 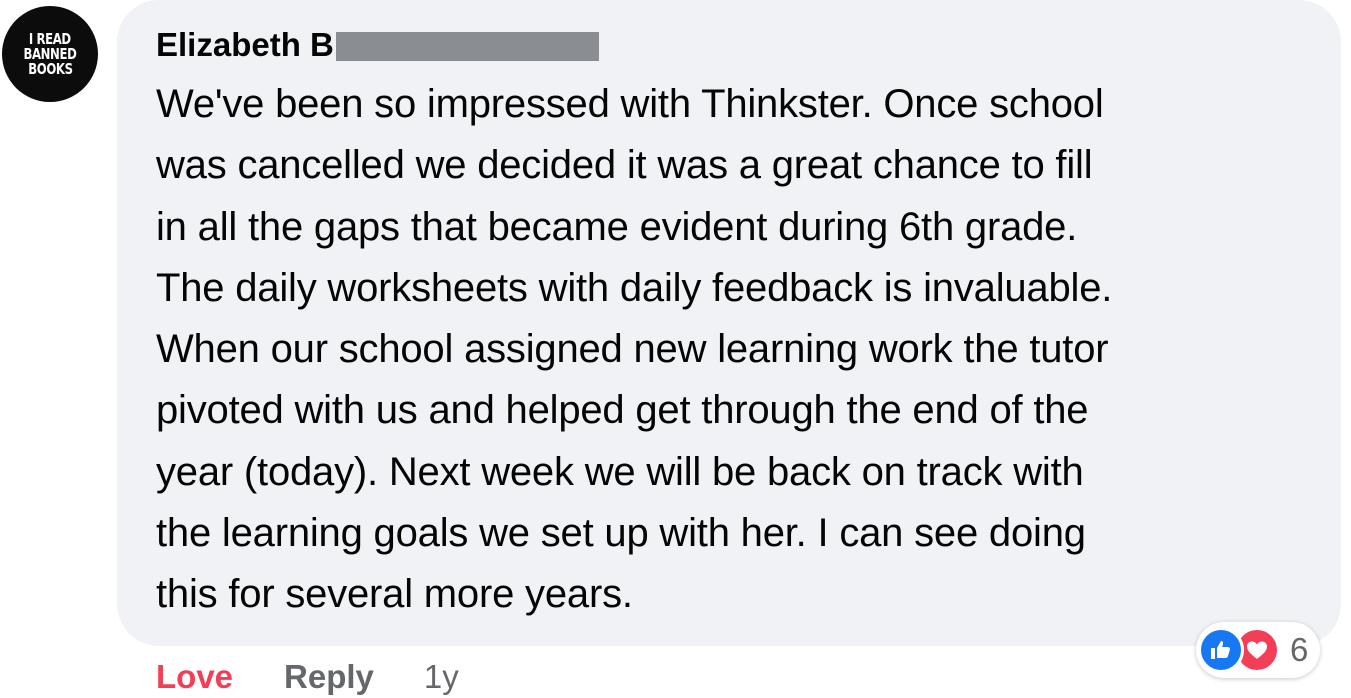 I want to click on reaction-count: 6, so click(x=1299, y=649).